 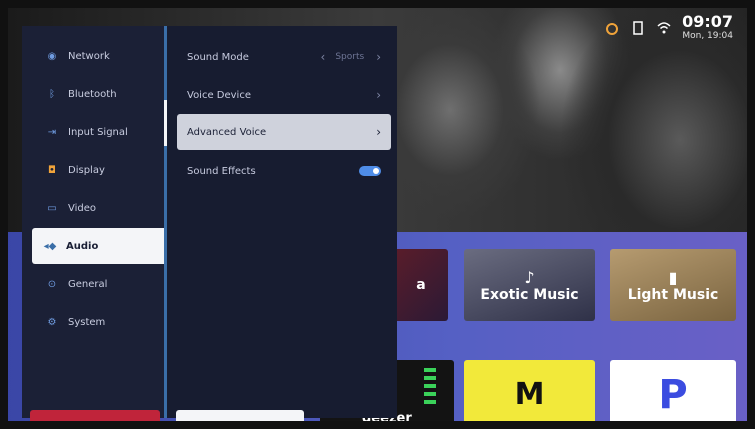 What do you see at coordinates (638, 28) in the screenshot?
I see `sd-card-icon` at bounding box center [638, 28].